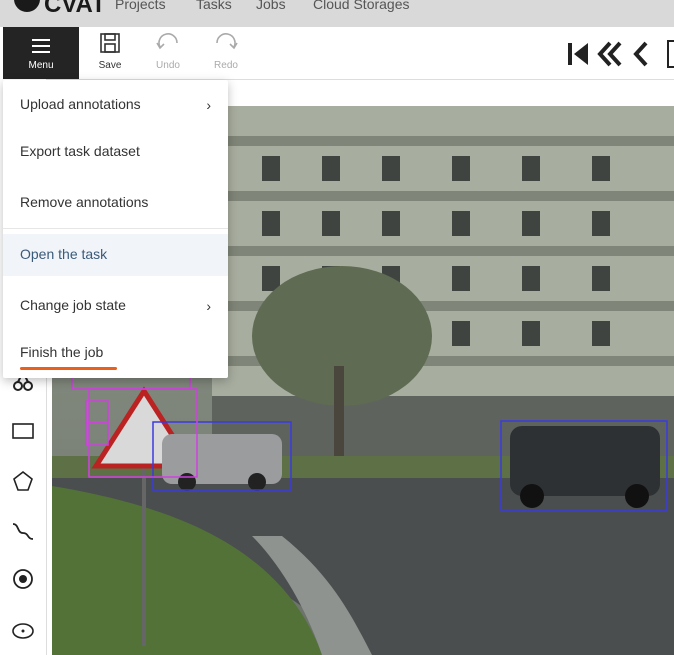 The height and width of the screenshot is (655, 674). Describe the element at coordinates (168, 53) in the screenshot. I see `undo-button: Undo` at that location.